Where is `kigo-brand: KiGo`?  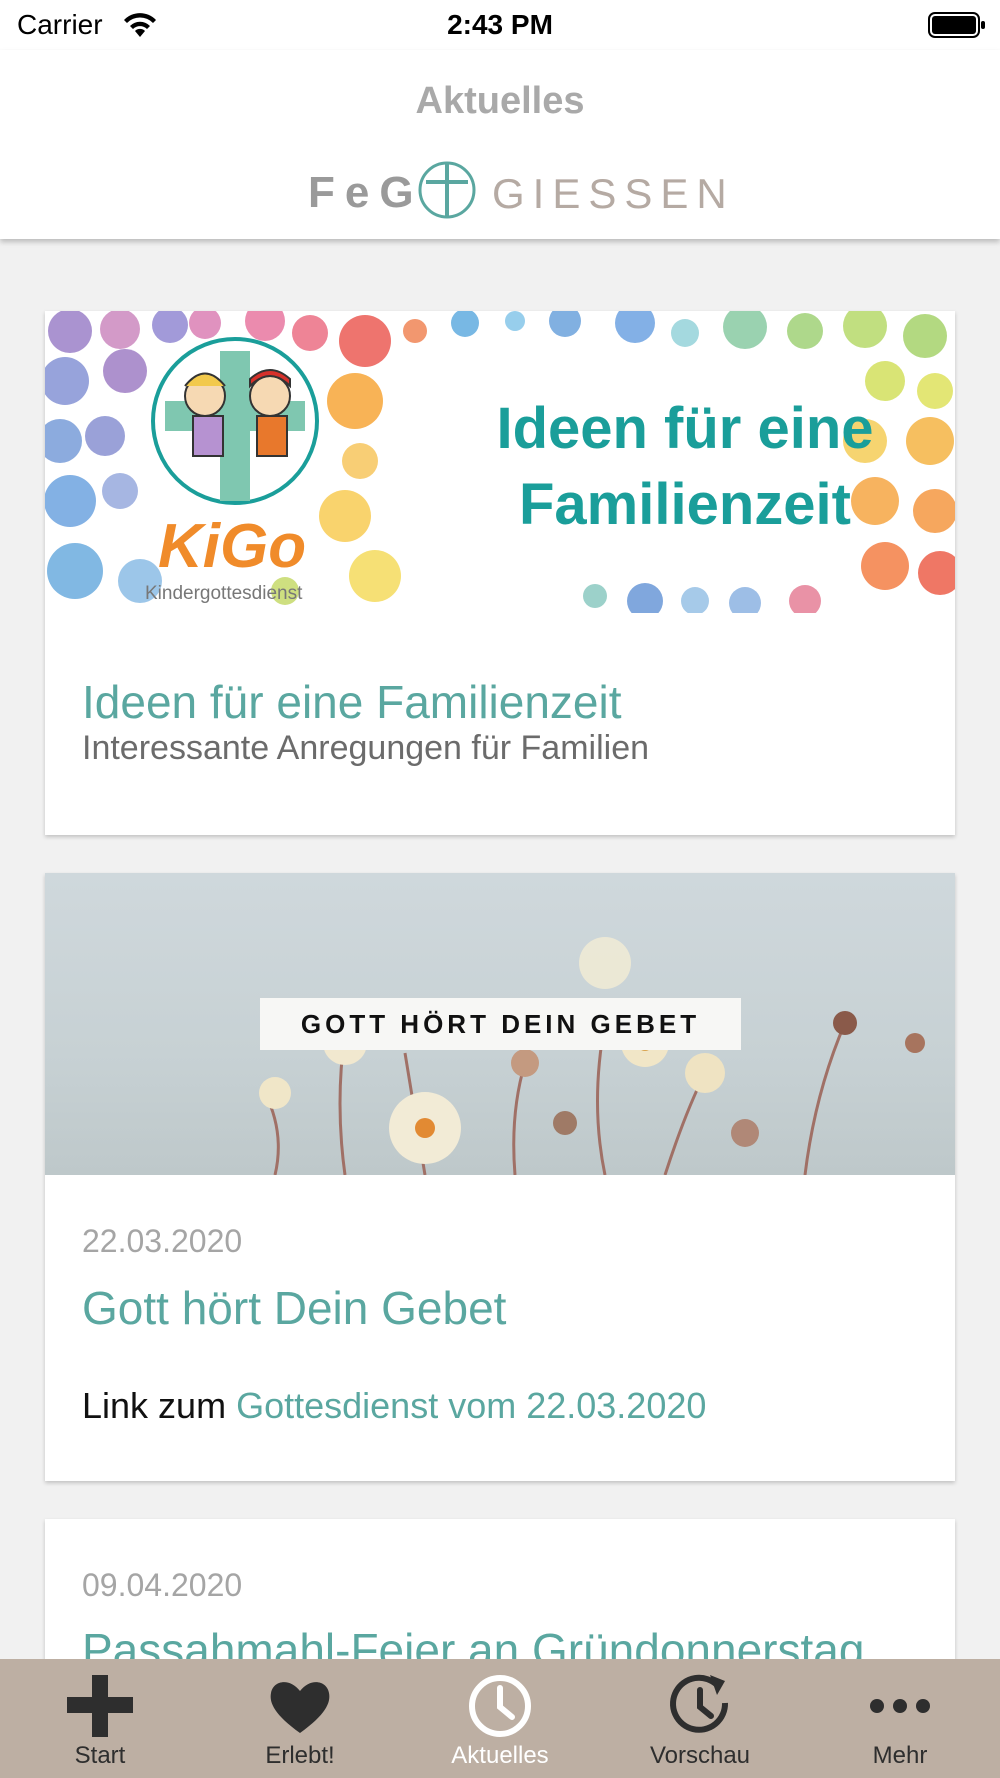
kigo-brand: KiGo is located at coordinates (232, 546).